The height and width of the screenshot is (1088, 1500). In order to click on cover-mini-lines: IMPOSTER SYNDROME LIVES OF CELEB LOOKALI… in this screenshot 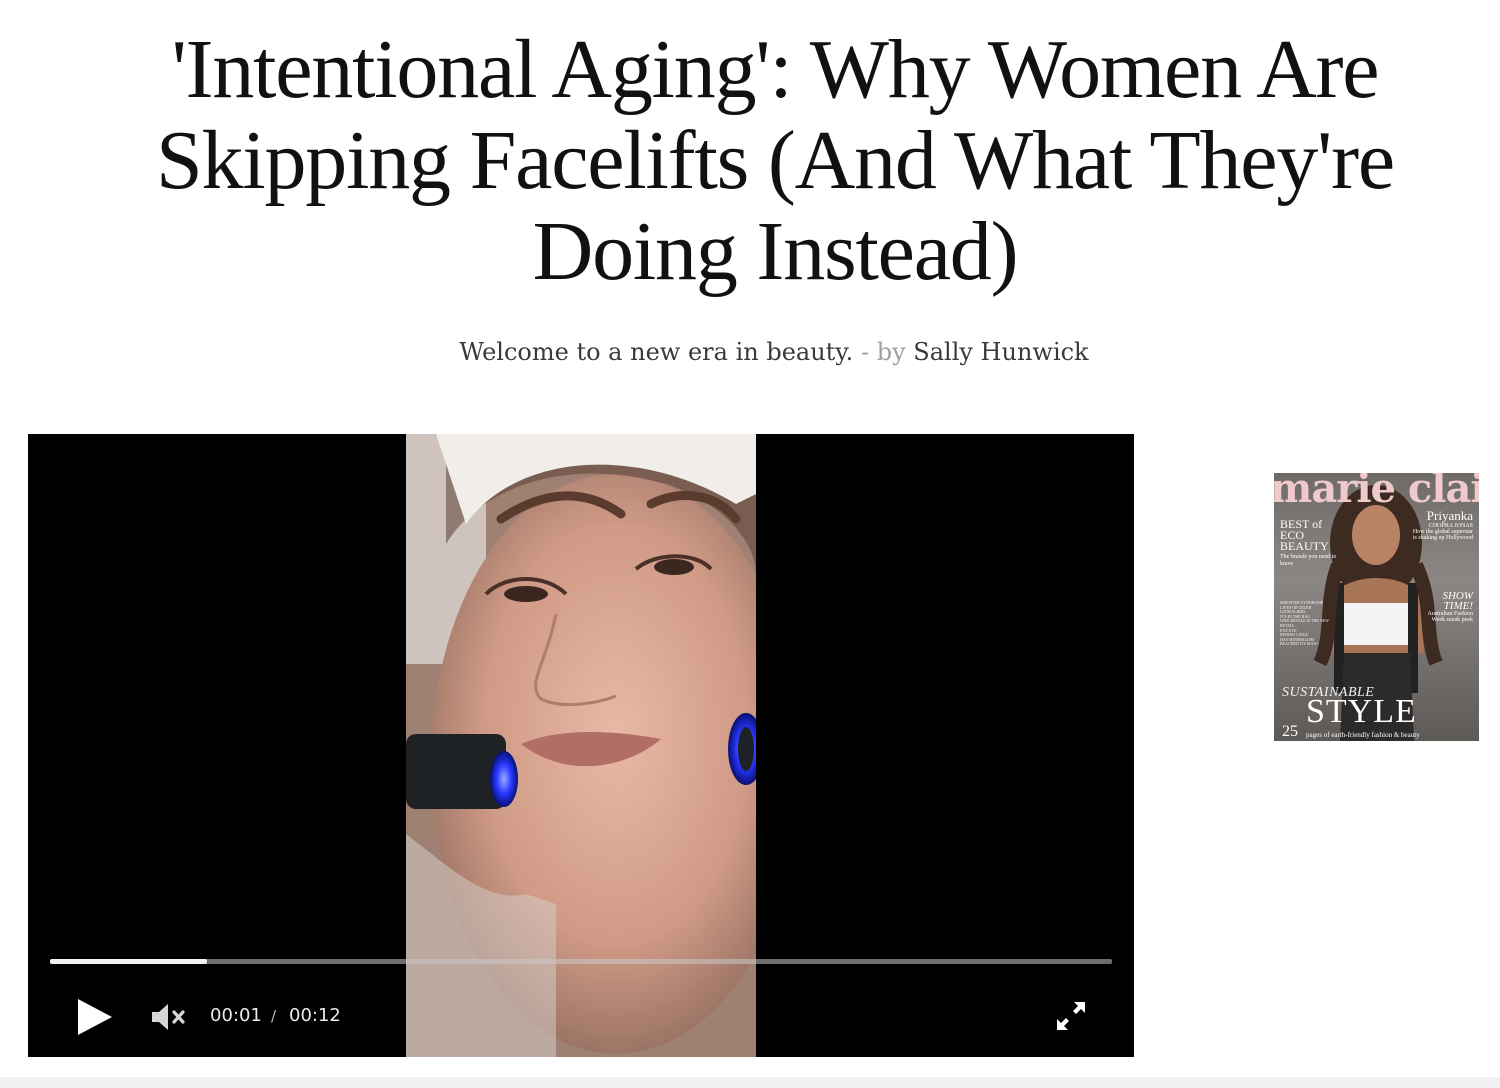, I will do `click(1306, 623)`.